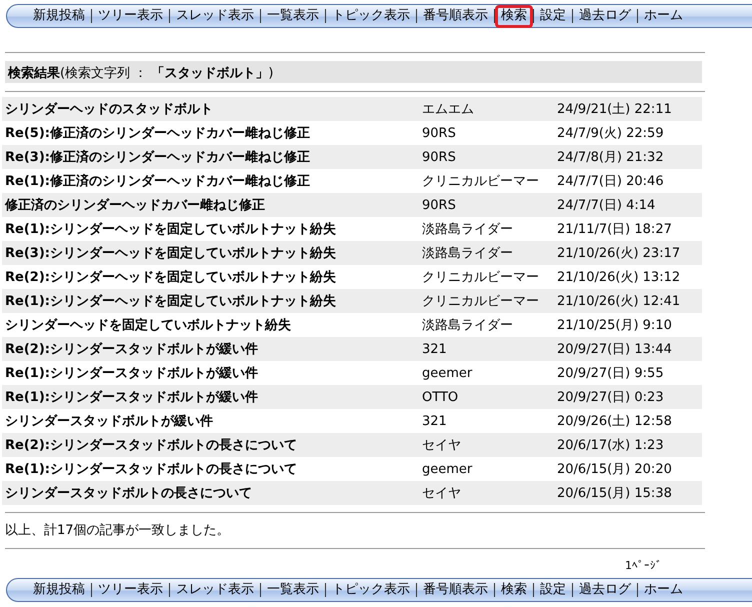 This screenshot has width=752, height=607. Describe the element at coordinates (615, 493) in the screenshot. I see `date-cell-text: 20/6/15(月) 15:38` at that location.